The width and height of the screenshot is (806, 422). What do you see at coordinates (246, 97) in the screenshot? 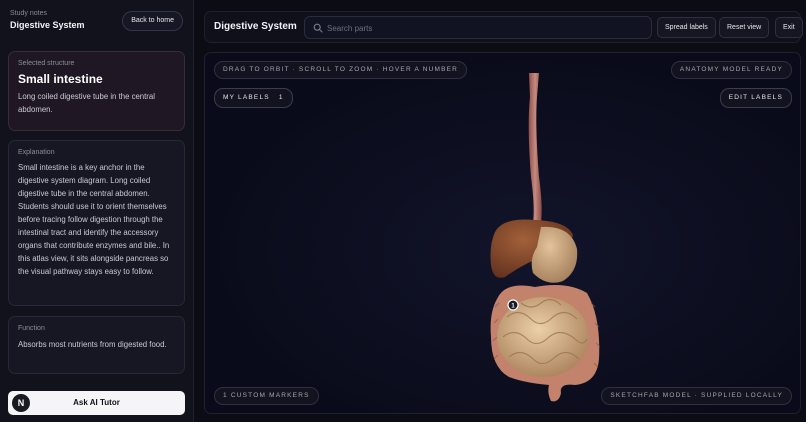
I see `my-labels-label: My labels` at bounding box center [246, 97].